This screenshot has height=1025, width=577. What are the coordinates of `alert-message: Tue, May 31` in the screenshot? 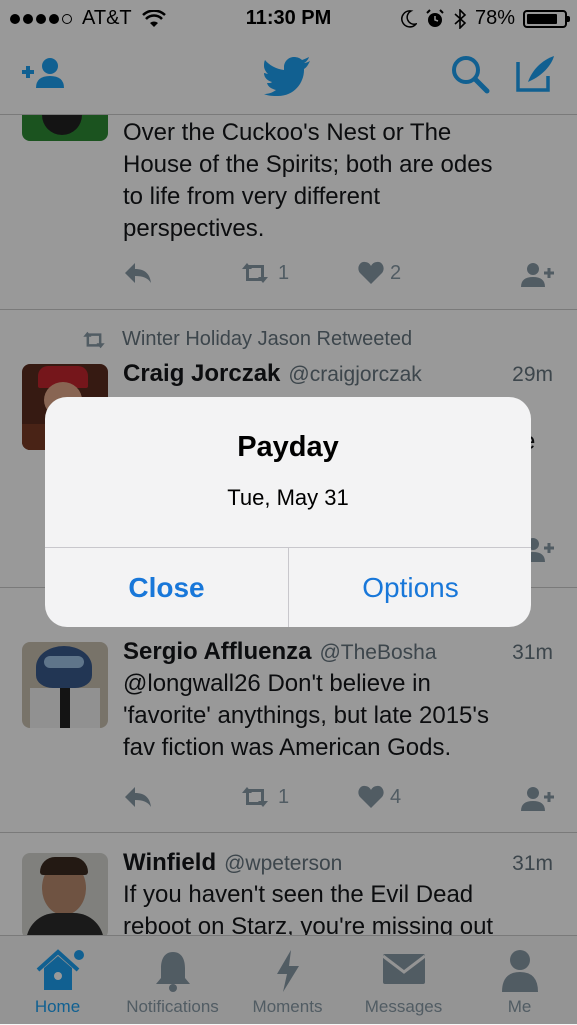 It's located at (288, 497).